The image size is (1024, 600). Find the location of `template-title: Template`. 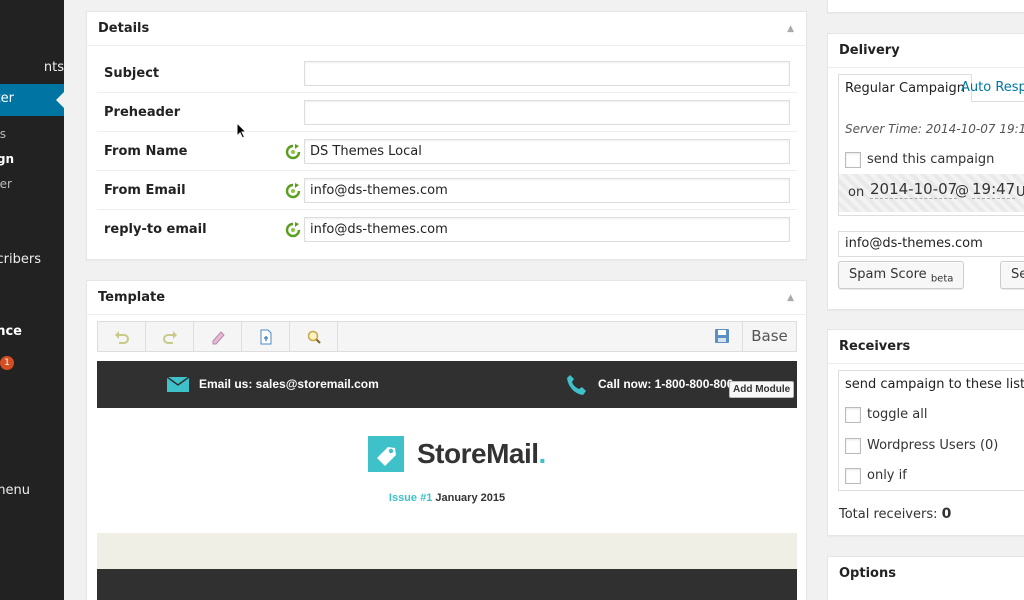

template-title: Template is located at coordinates (132, 297).